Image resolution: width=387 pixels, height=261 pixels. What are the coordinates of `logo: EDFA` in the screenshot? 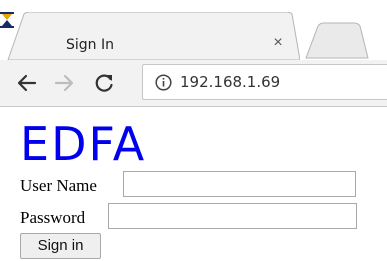 It's located at (93, 144).